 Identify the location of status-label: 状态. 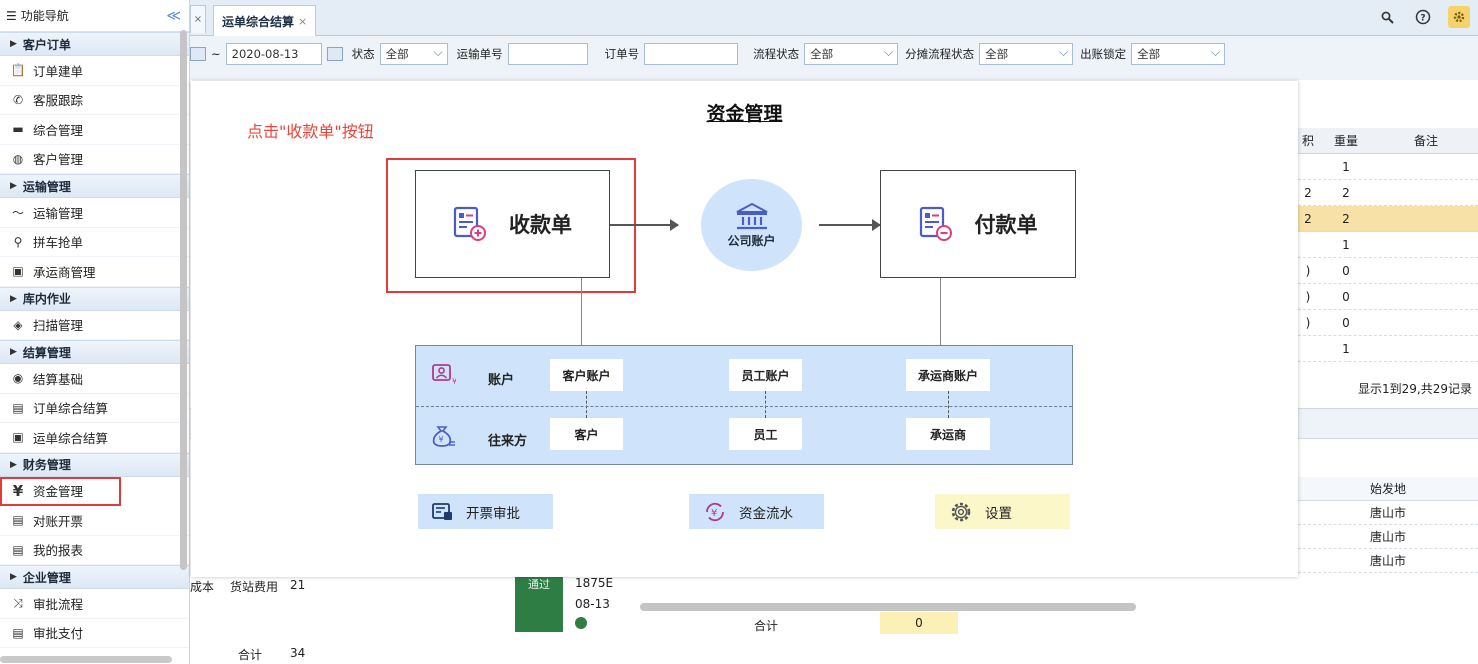
(363, 54).